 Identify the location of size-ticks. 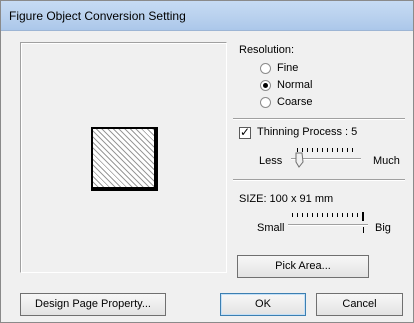
(329, 215).